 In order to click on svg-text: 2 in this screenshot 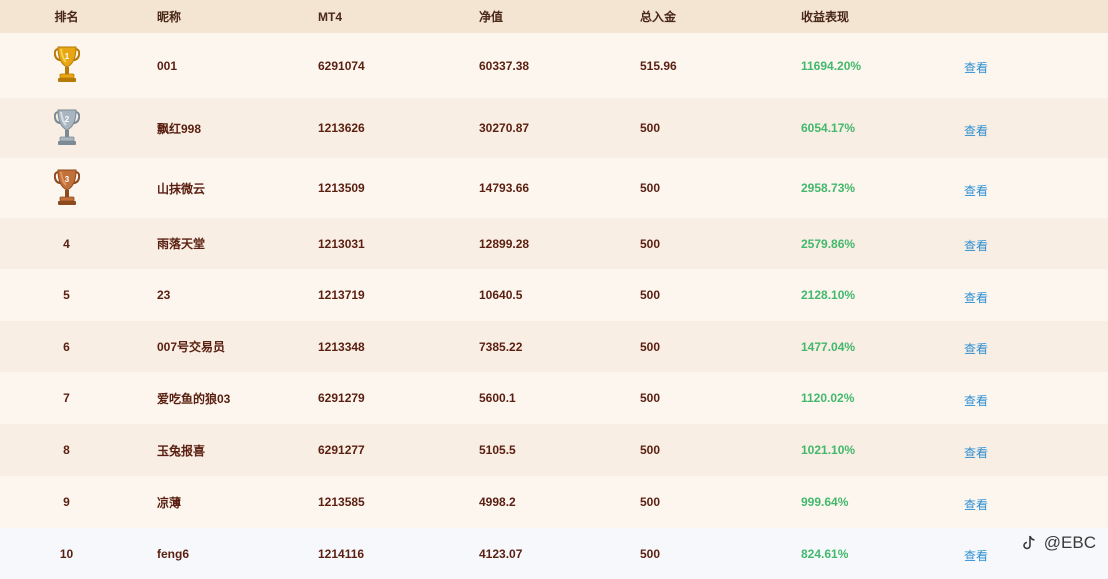, I will do `click(66, 119)`.